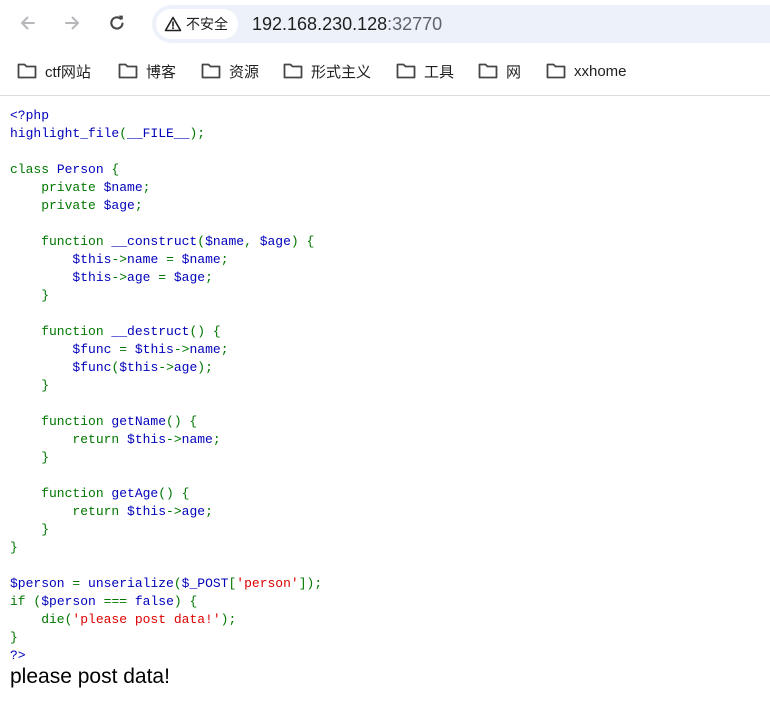  I want to click on bookmark-folder-web: 网, so click(499, 71).